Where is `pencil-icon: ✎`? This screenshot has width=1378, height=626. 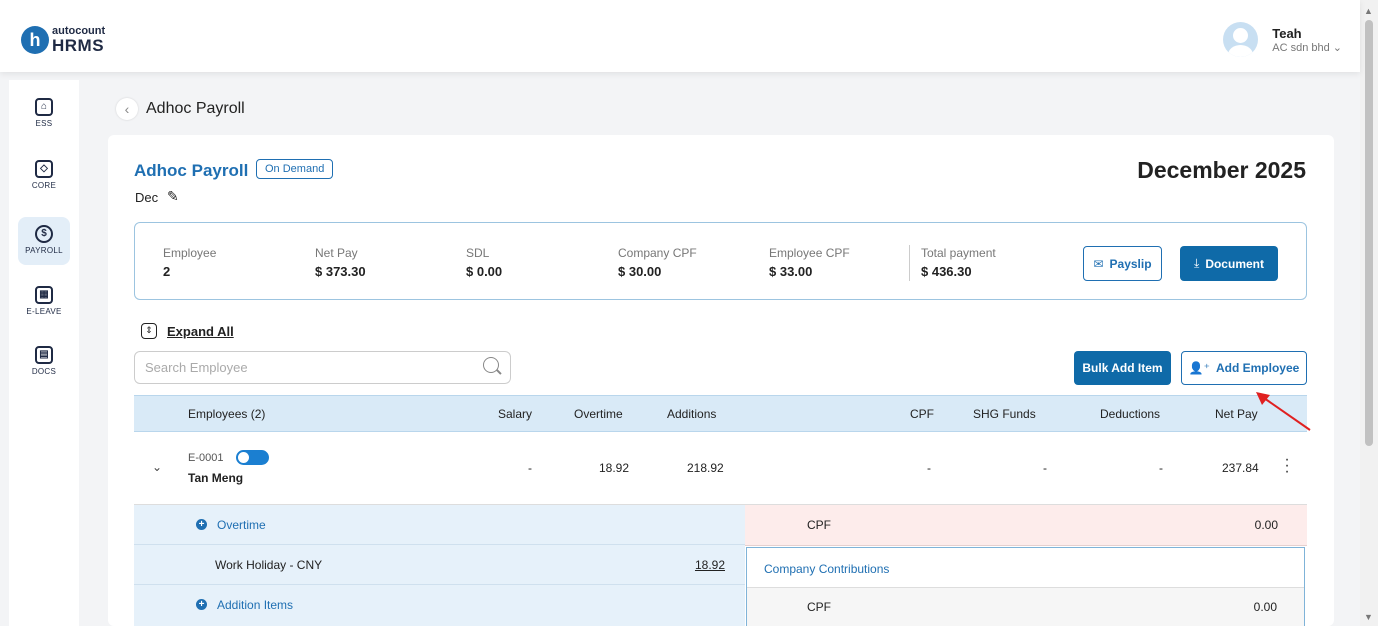
pencil-icon: ✎ is located at coordinates (173, 196).